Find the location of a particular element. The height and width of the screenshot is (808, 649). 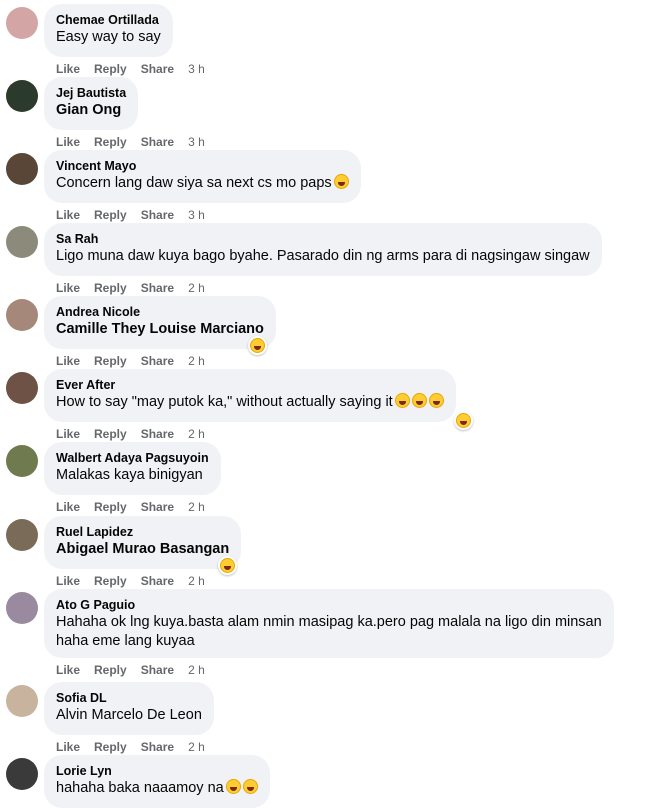

comment-author: Sofia DL is located at coordinates (129, 698).